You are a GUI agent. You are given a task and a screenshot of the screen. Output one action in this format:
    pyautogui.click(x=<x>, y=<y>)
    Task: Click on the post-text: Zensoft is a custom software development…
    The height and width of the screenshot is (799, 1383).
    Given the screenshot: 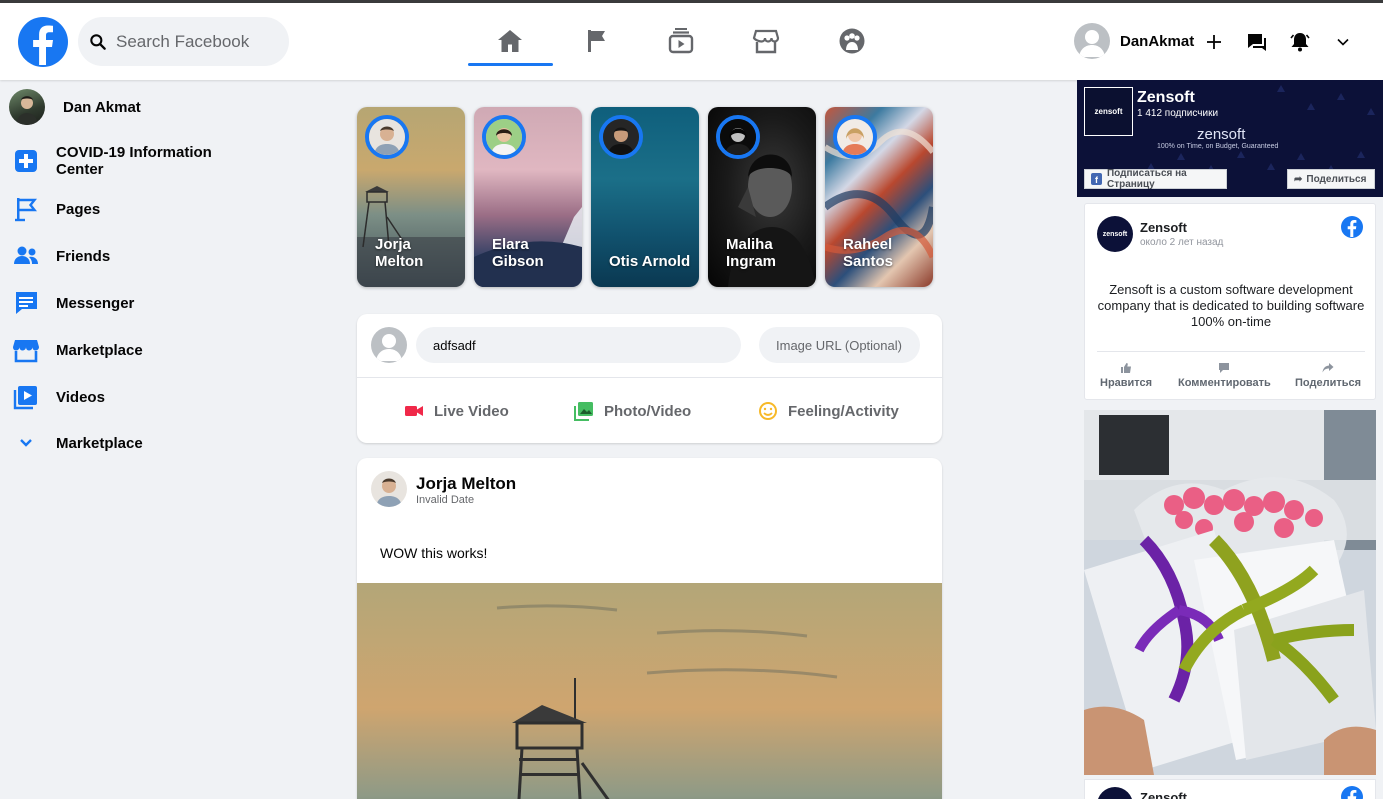 What is the action you would take?
    pyautogui.click(x=1231, y=305)
    